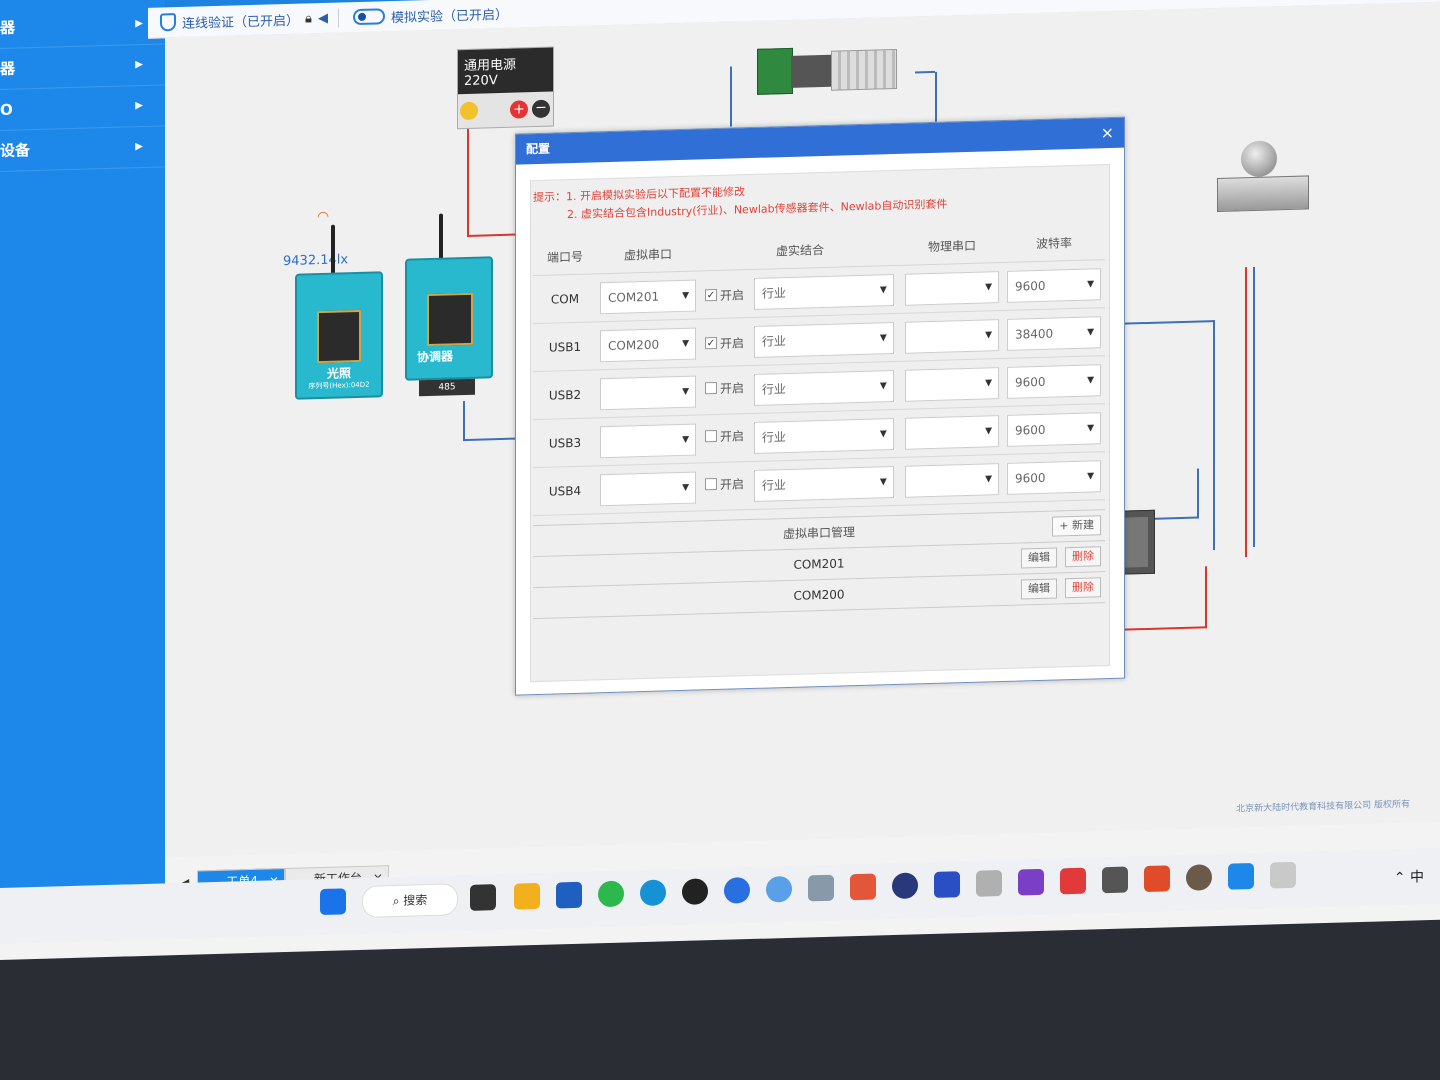 The width and height of the screenshot is (1440, 1080). I want to click on virtual-port-manager: 虚拟串口管理 + 新建 COM201 编辑 删除 COM200 编辑 删除, so click(819, 564).